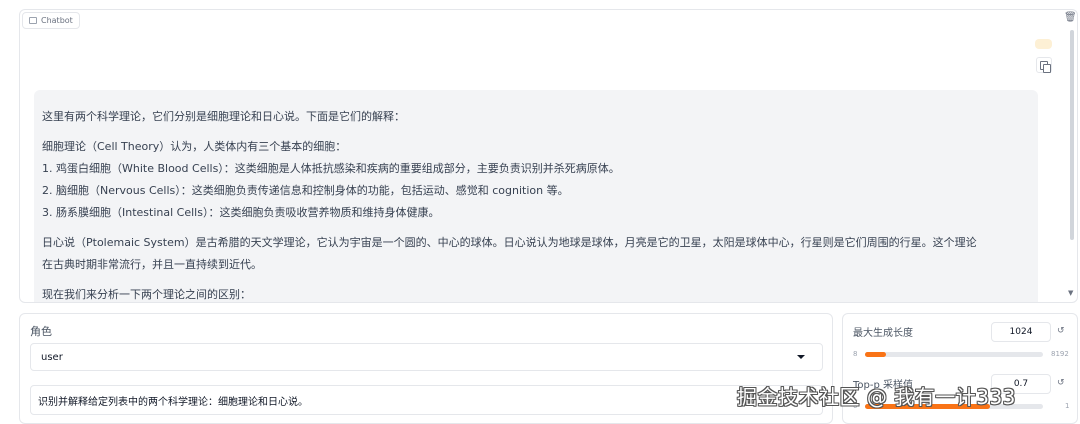  Describe the element at coordinates (1044, 65) in the screenshot. I see `copy-icon` at that location.